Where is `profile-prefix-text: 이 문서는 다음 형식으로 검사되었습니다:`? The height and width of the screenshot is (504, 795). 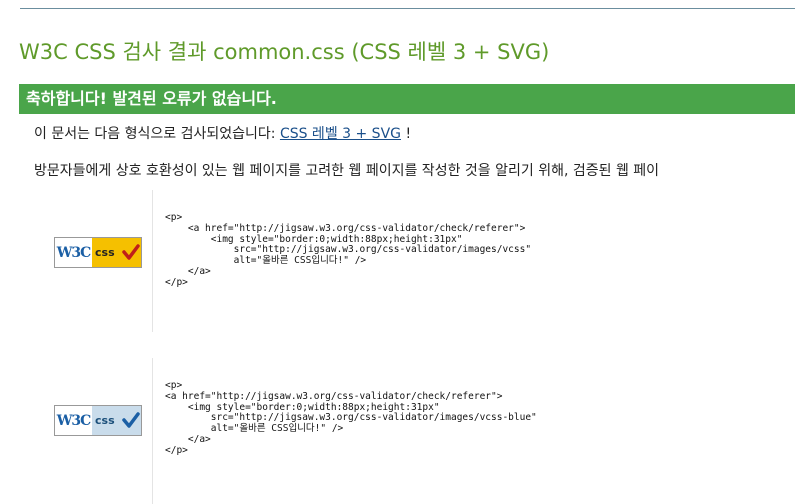 profile-prefix-text: 이 문서는 다음 형식으로 검사되었습니다: is located at coordinates (155, 134).